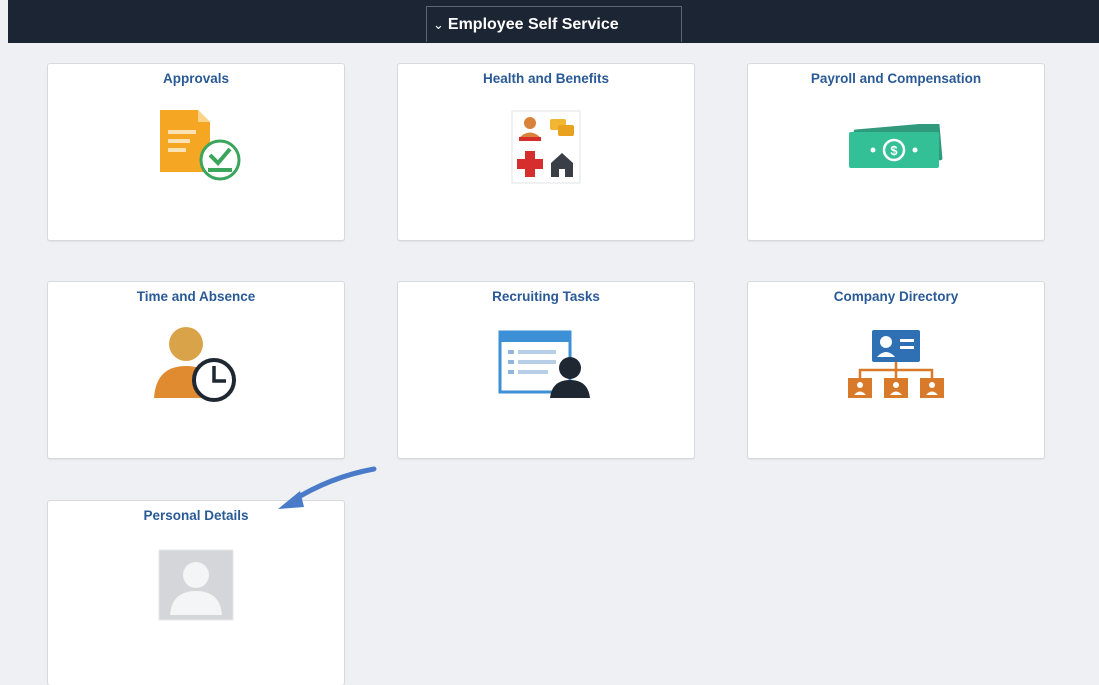 Image resolution: width=1099 pixels, height=685 pixels. I want to click on person-clock-icon, so click(196, 367).